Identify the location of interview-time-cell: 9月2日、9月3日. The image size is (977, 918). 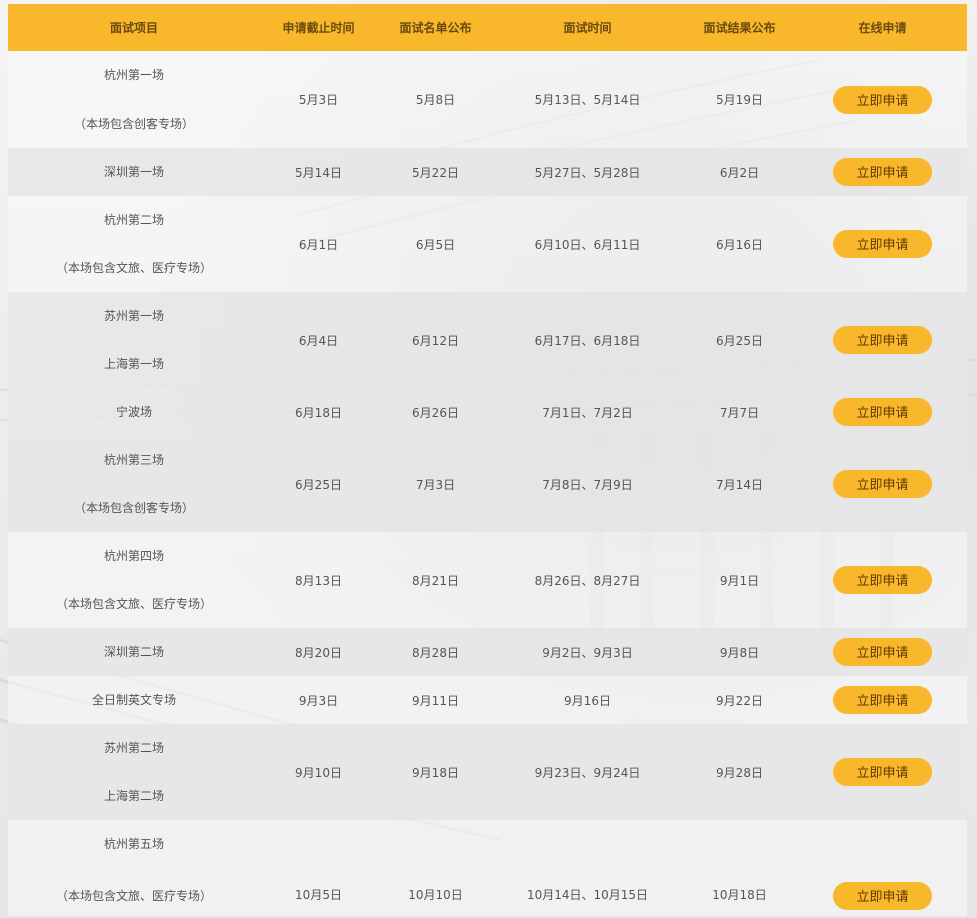
(587, 652).